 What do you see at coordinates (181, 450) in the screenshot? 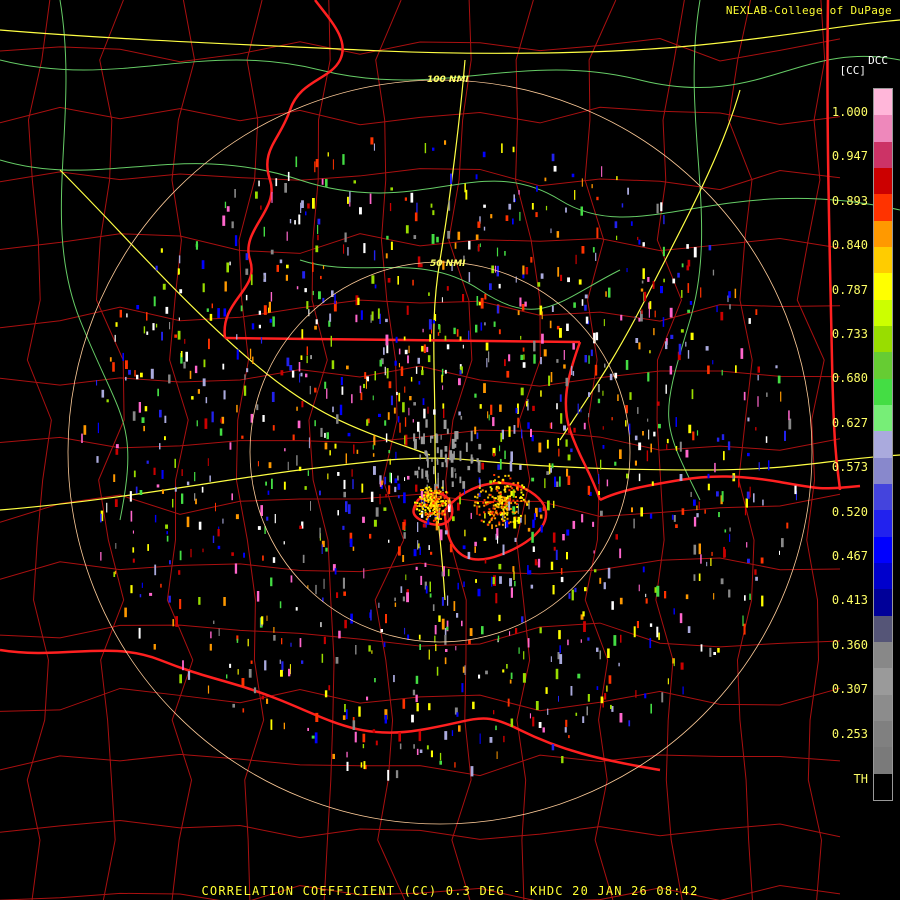
I see `county-line` at bounding box center [181, 450].